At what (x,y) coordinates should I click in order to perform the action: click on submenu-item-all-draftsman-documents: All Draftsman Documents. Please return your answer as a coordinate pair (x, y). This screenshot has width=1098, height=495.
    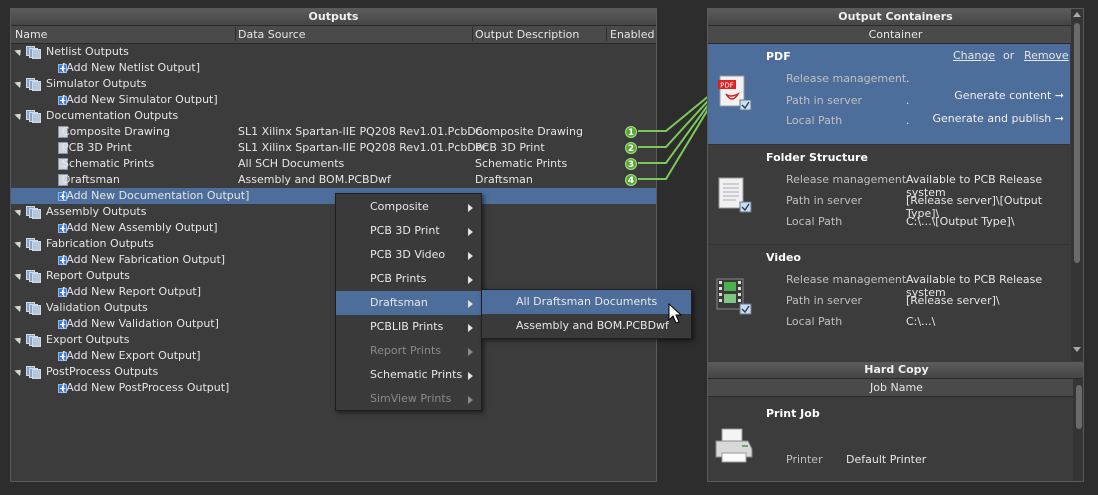
    Looking at the image, I should click on (586, 302).